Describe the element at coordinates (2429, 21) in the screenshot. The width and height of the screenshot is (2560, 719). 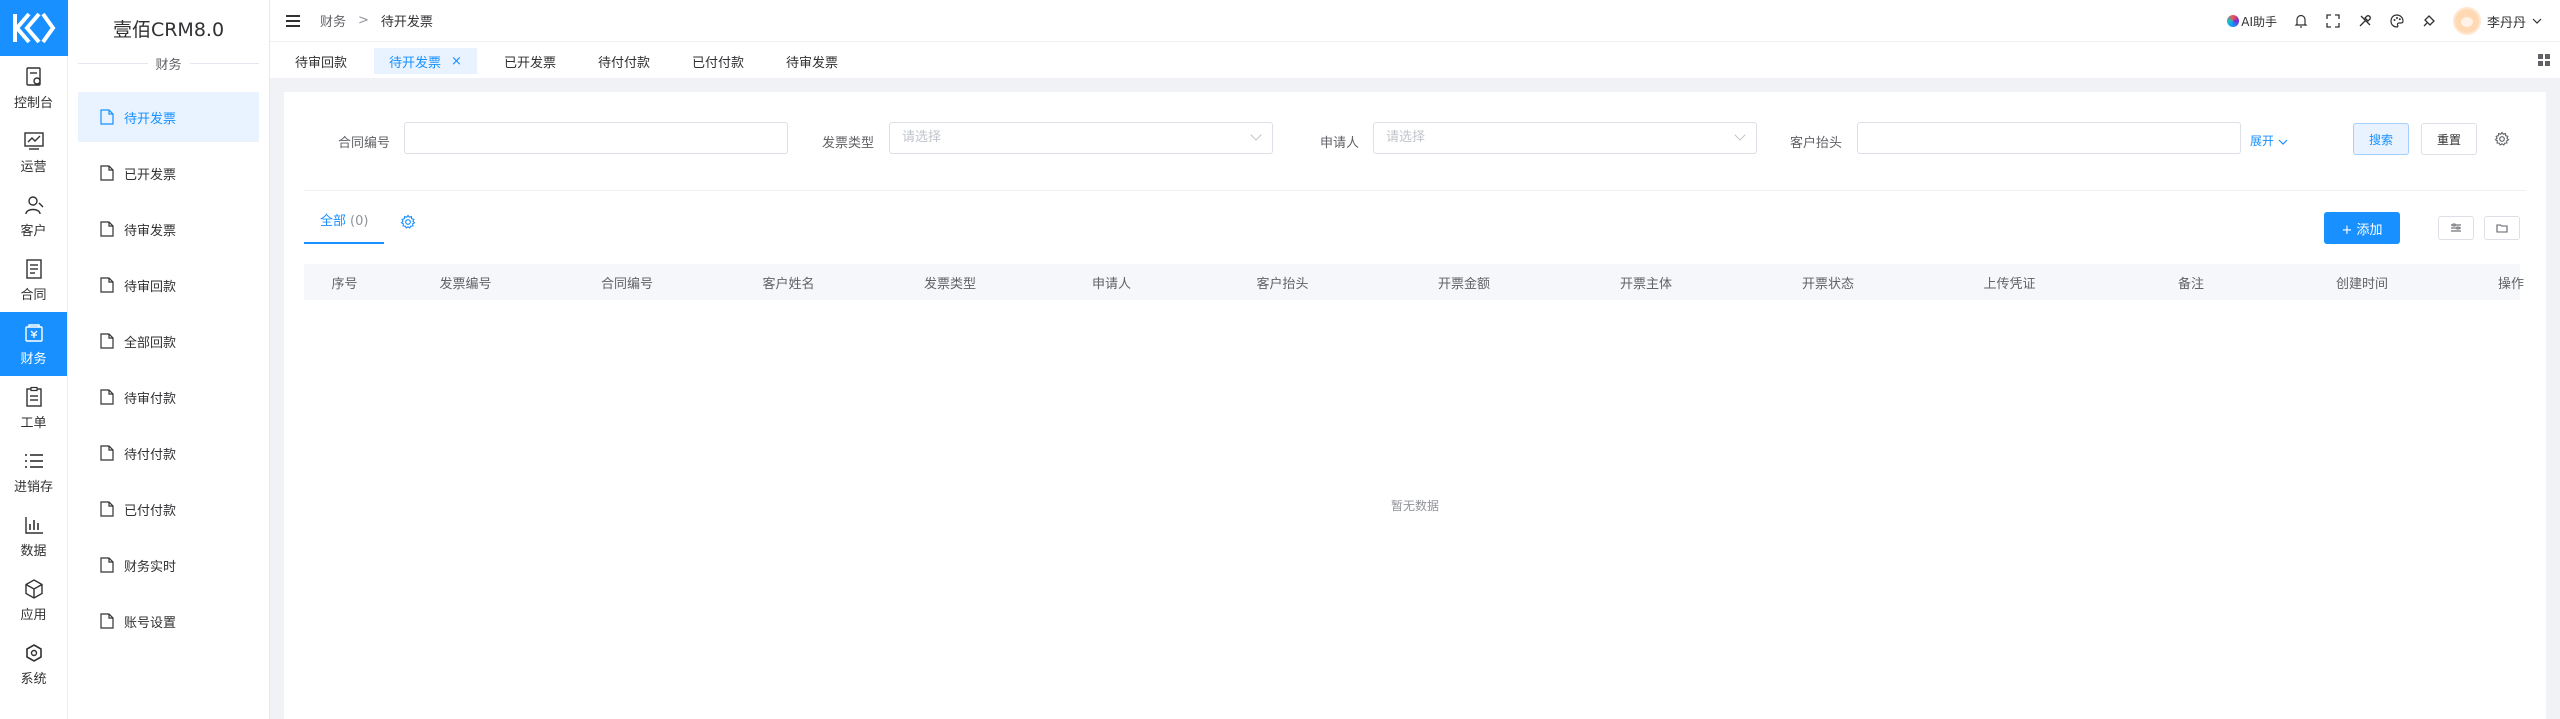
I see `skin-brush-icon` at that location.